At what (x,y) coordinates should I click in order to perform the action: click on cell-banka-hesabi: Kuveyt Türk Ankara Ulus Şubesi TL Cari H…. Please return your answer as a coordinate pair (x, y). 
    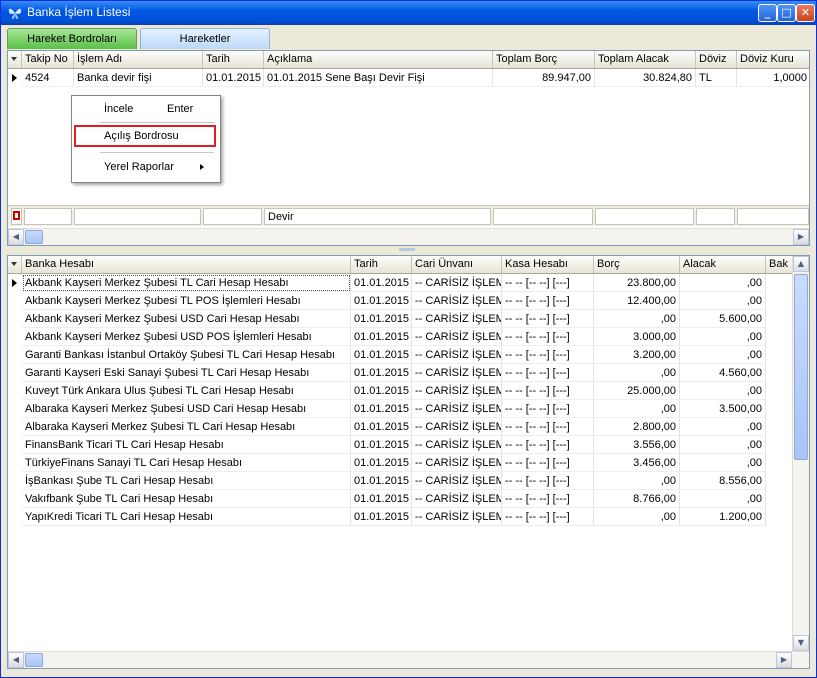
    Looking at the image, I should click on (186, 391).